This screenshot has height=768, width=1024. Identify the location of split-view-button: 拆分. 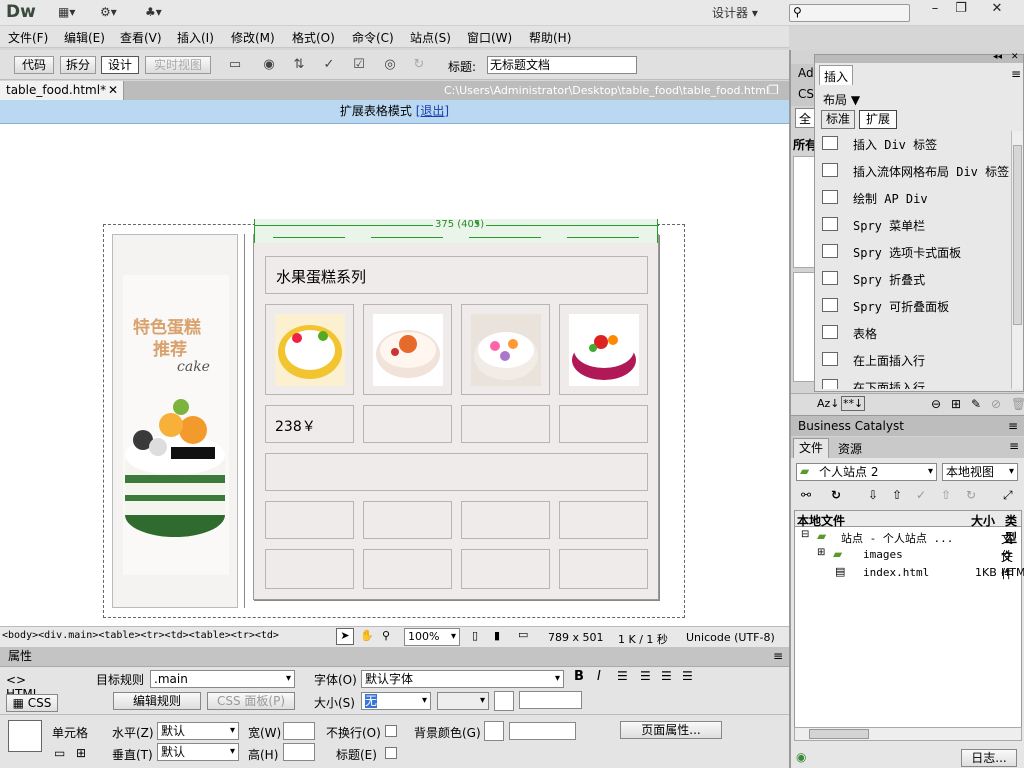
(78, 65).